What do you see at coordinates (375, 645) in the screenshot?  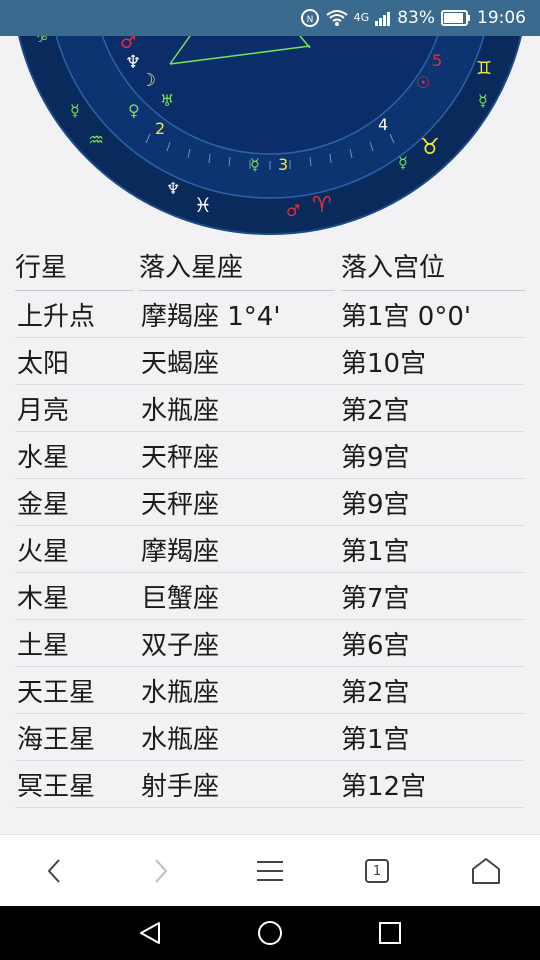 I see `house-position: 第6宫` at bounding box center [375, 645].